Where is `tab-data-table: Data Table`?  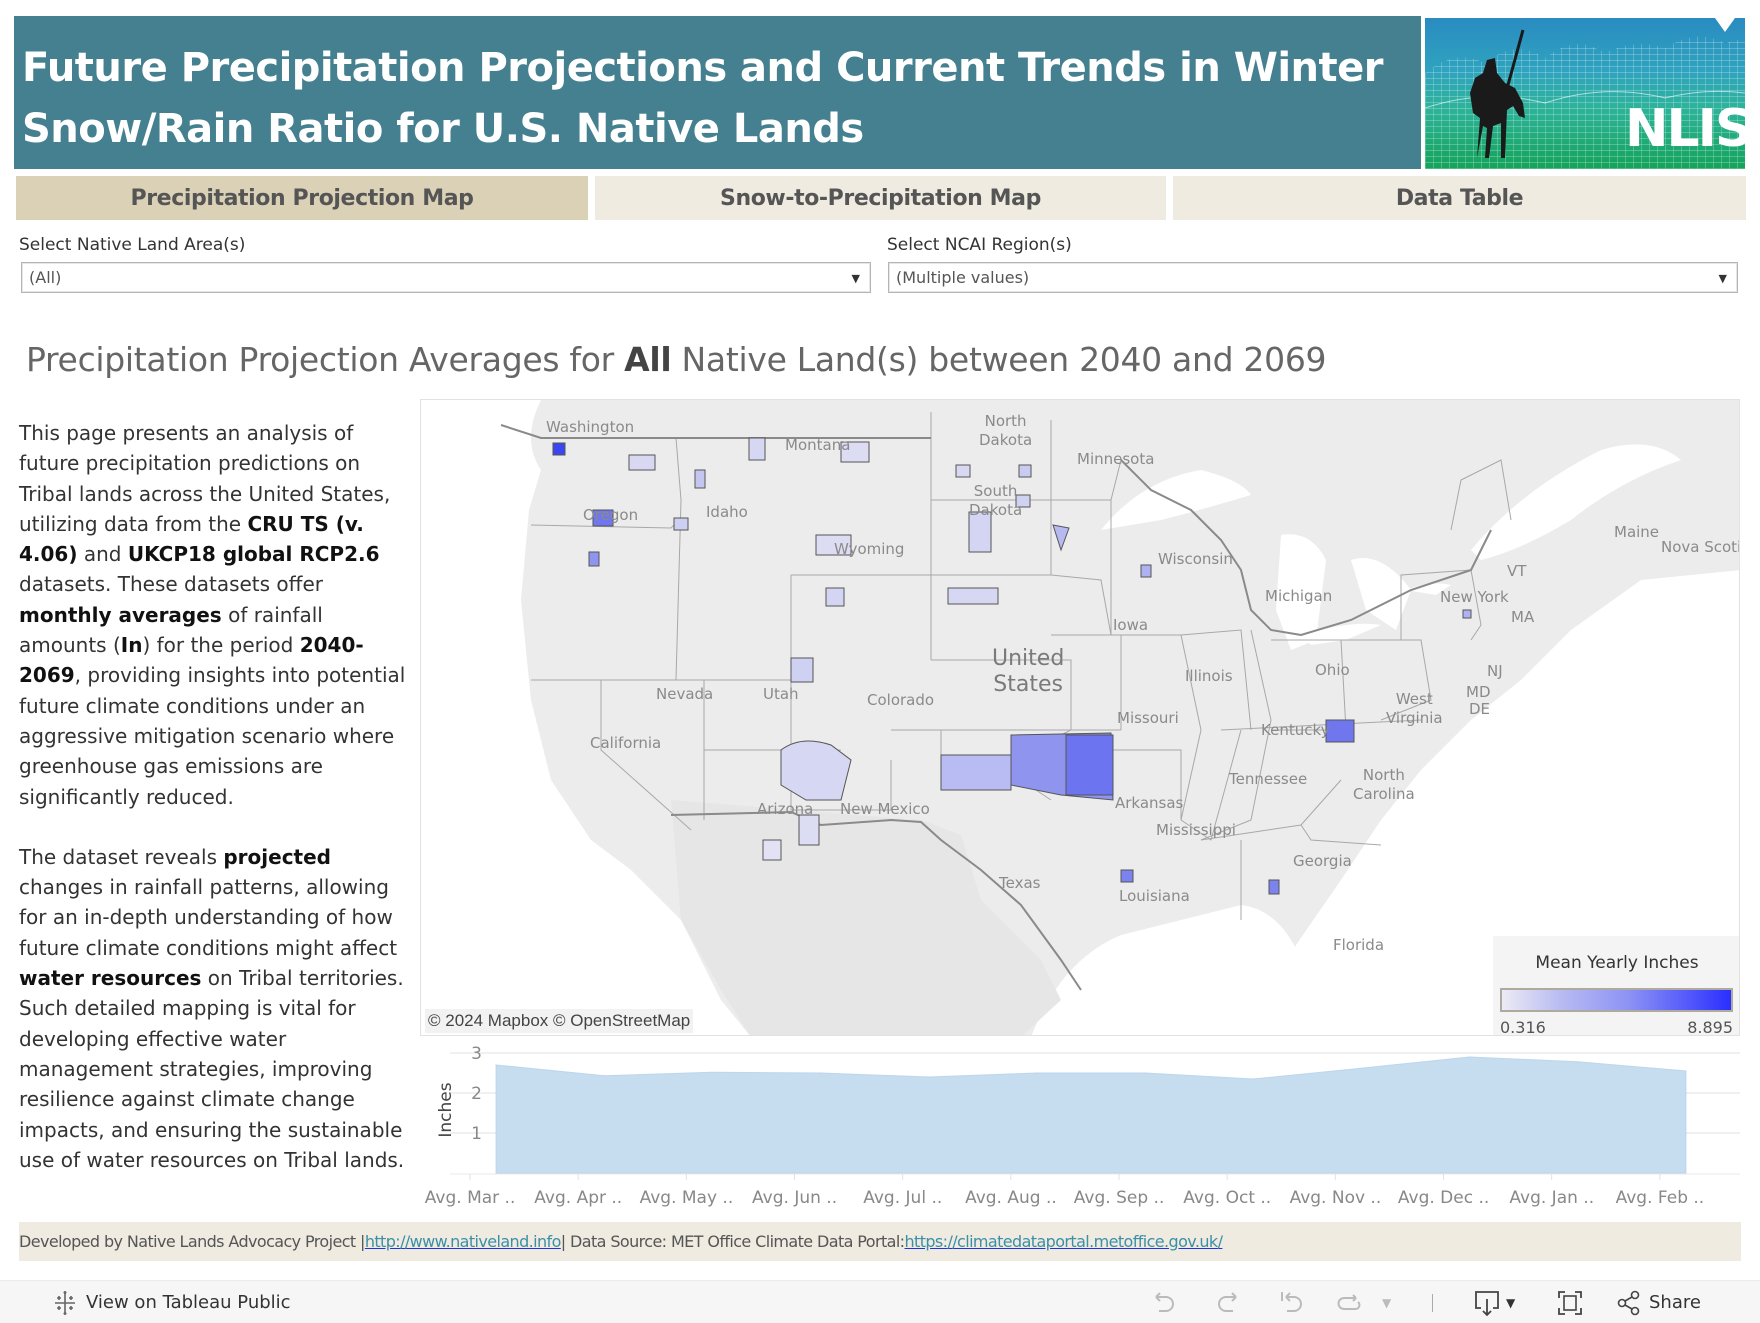 tab-data-table: Data Table is located at coordinates (1459, 198).